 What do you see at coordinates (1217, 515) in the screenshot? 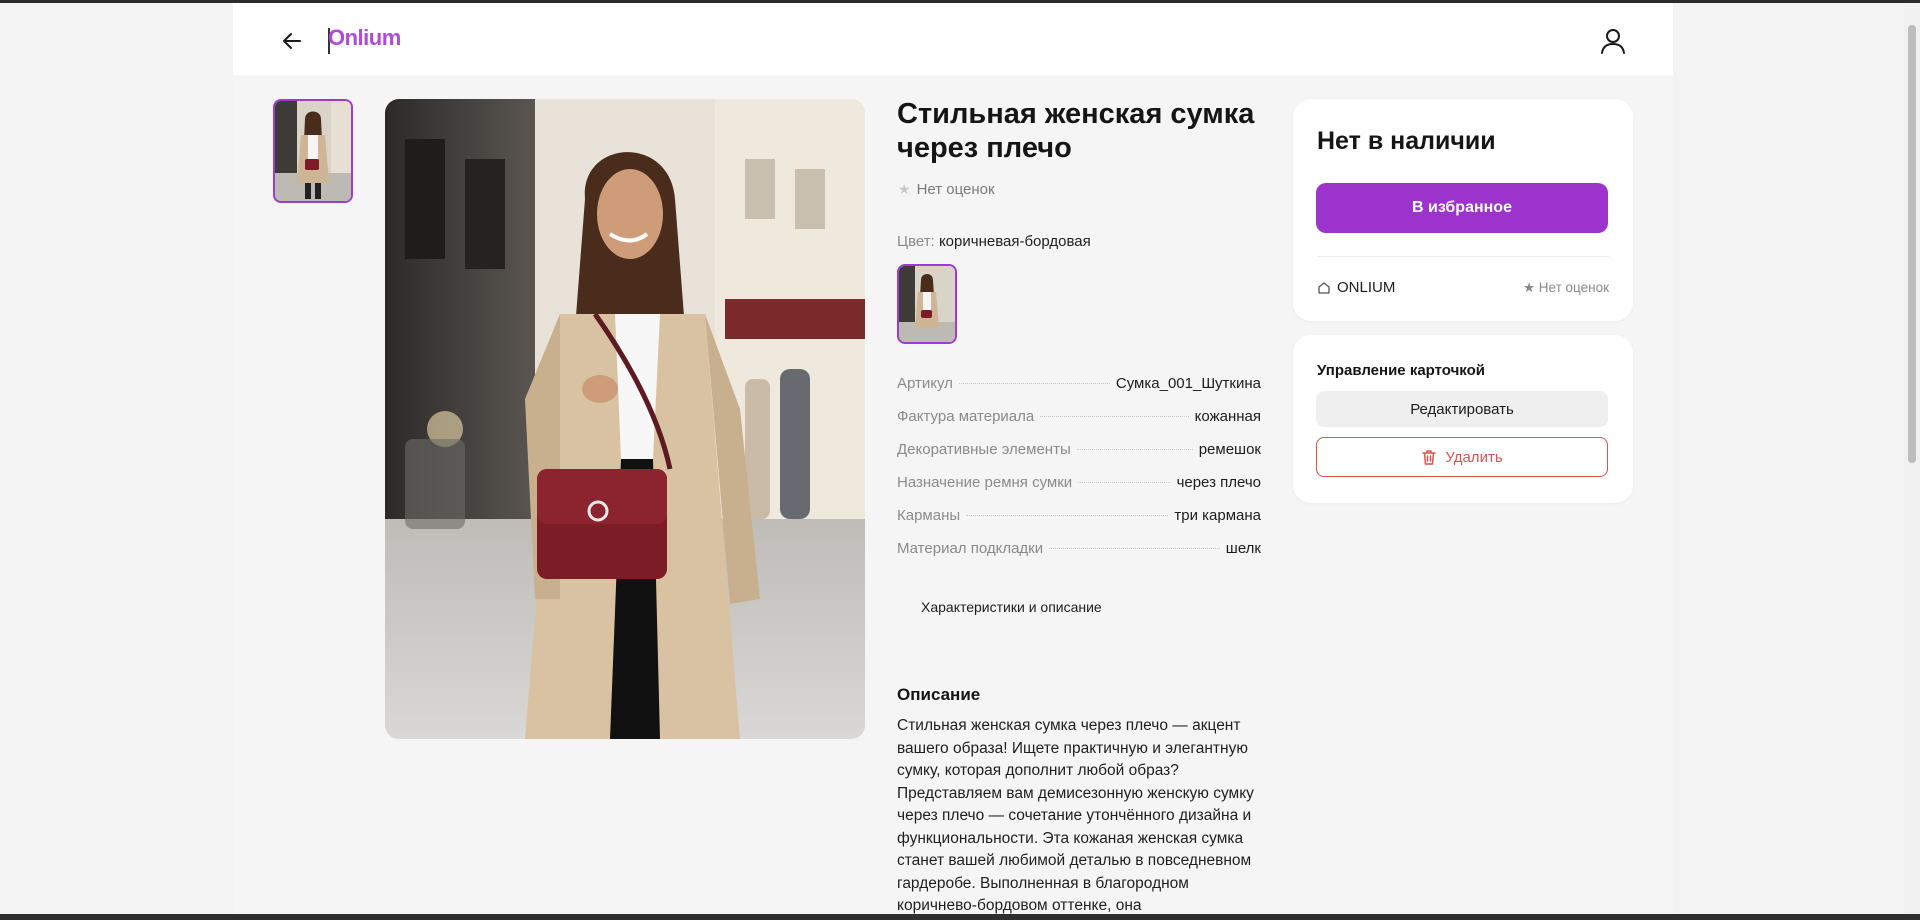
I see `spec-value: три кармана` at bounding box center [1217, 515].